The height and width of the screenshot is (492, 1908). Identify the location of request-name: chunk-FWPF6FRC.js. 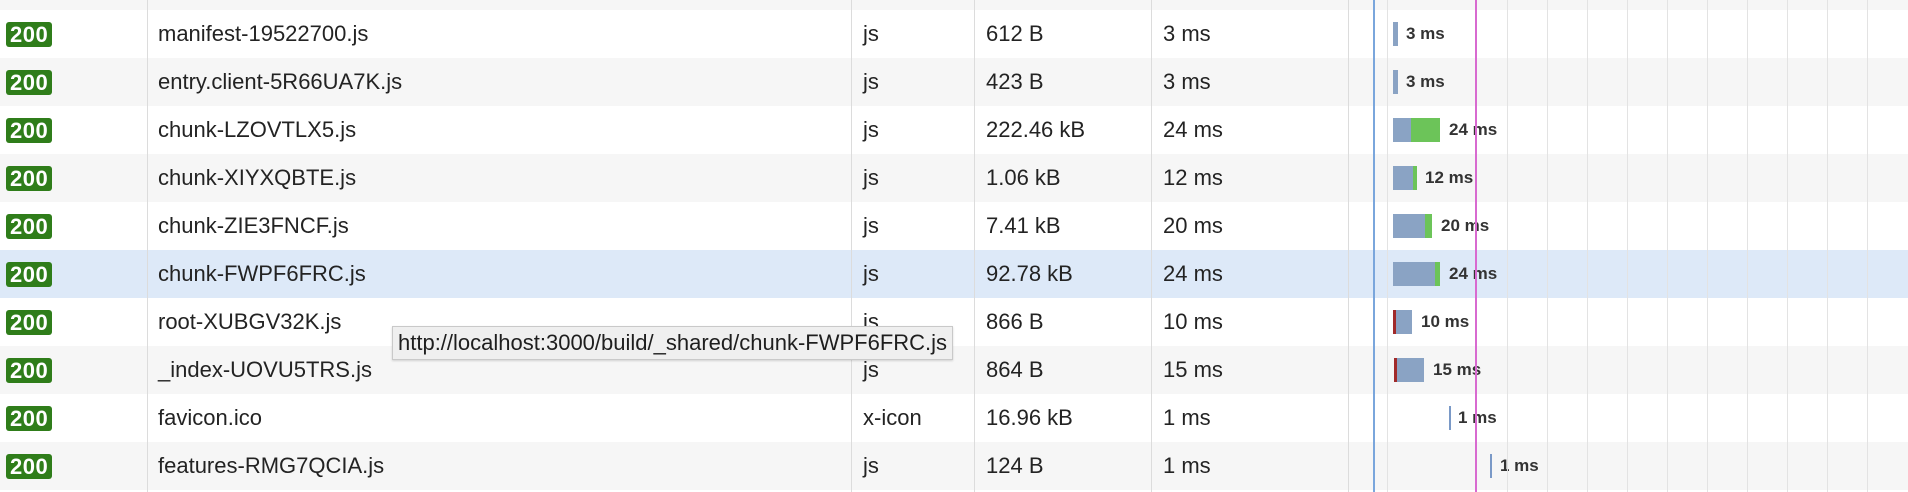
(262, 274).